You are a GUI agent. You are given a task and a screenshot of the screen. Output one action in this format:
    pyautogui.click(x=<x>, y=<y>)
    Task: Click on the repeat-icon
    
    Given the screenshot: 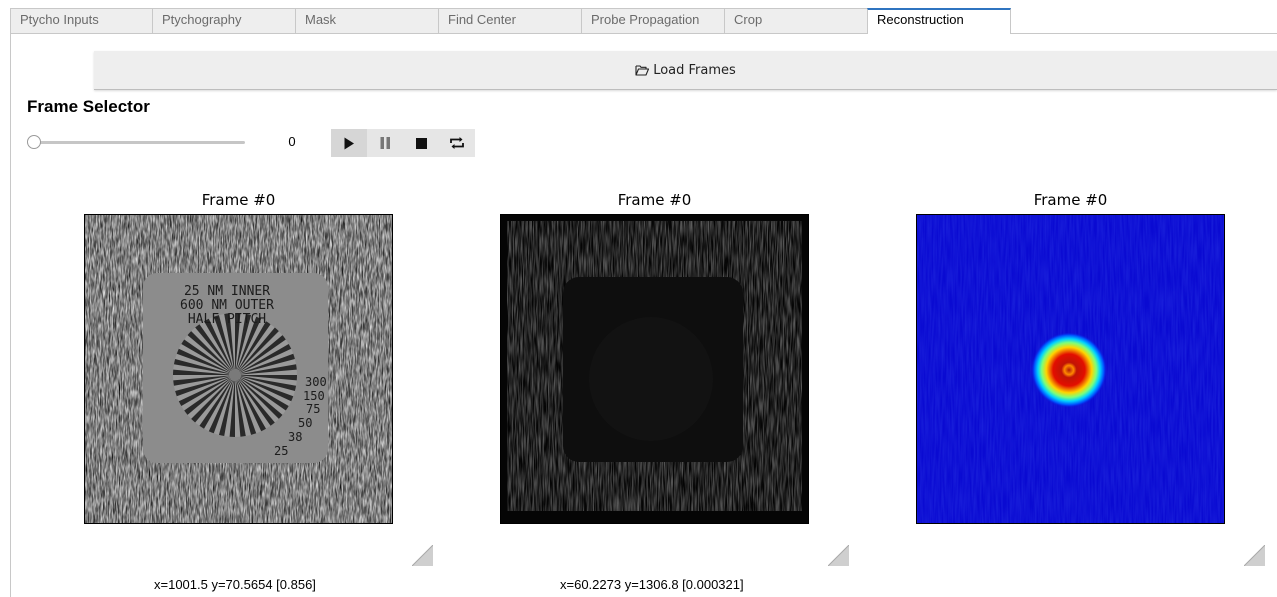 What is the action you would take?
    pyautogui.click(x=457, y=143)
    